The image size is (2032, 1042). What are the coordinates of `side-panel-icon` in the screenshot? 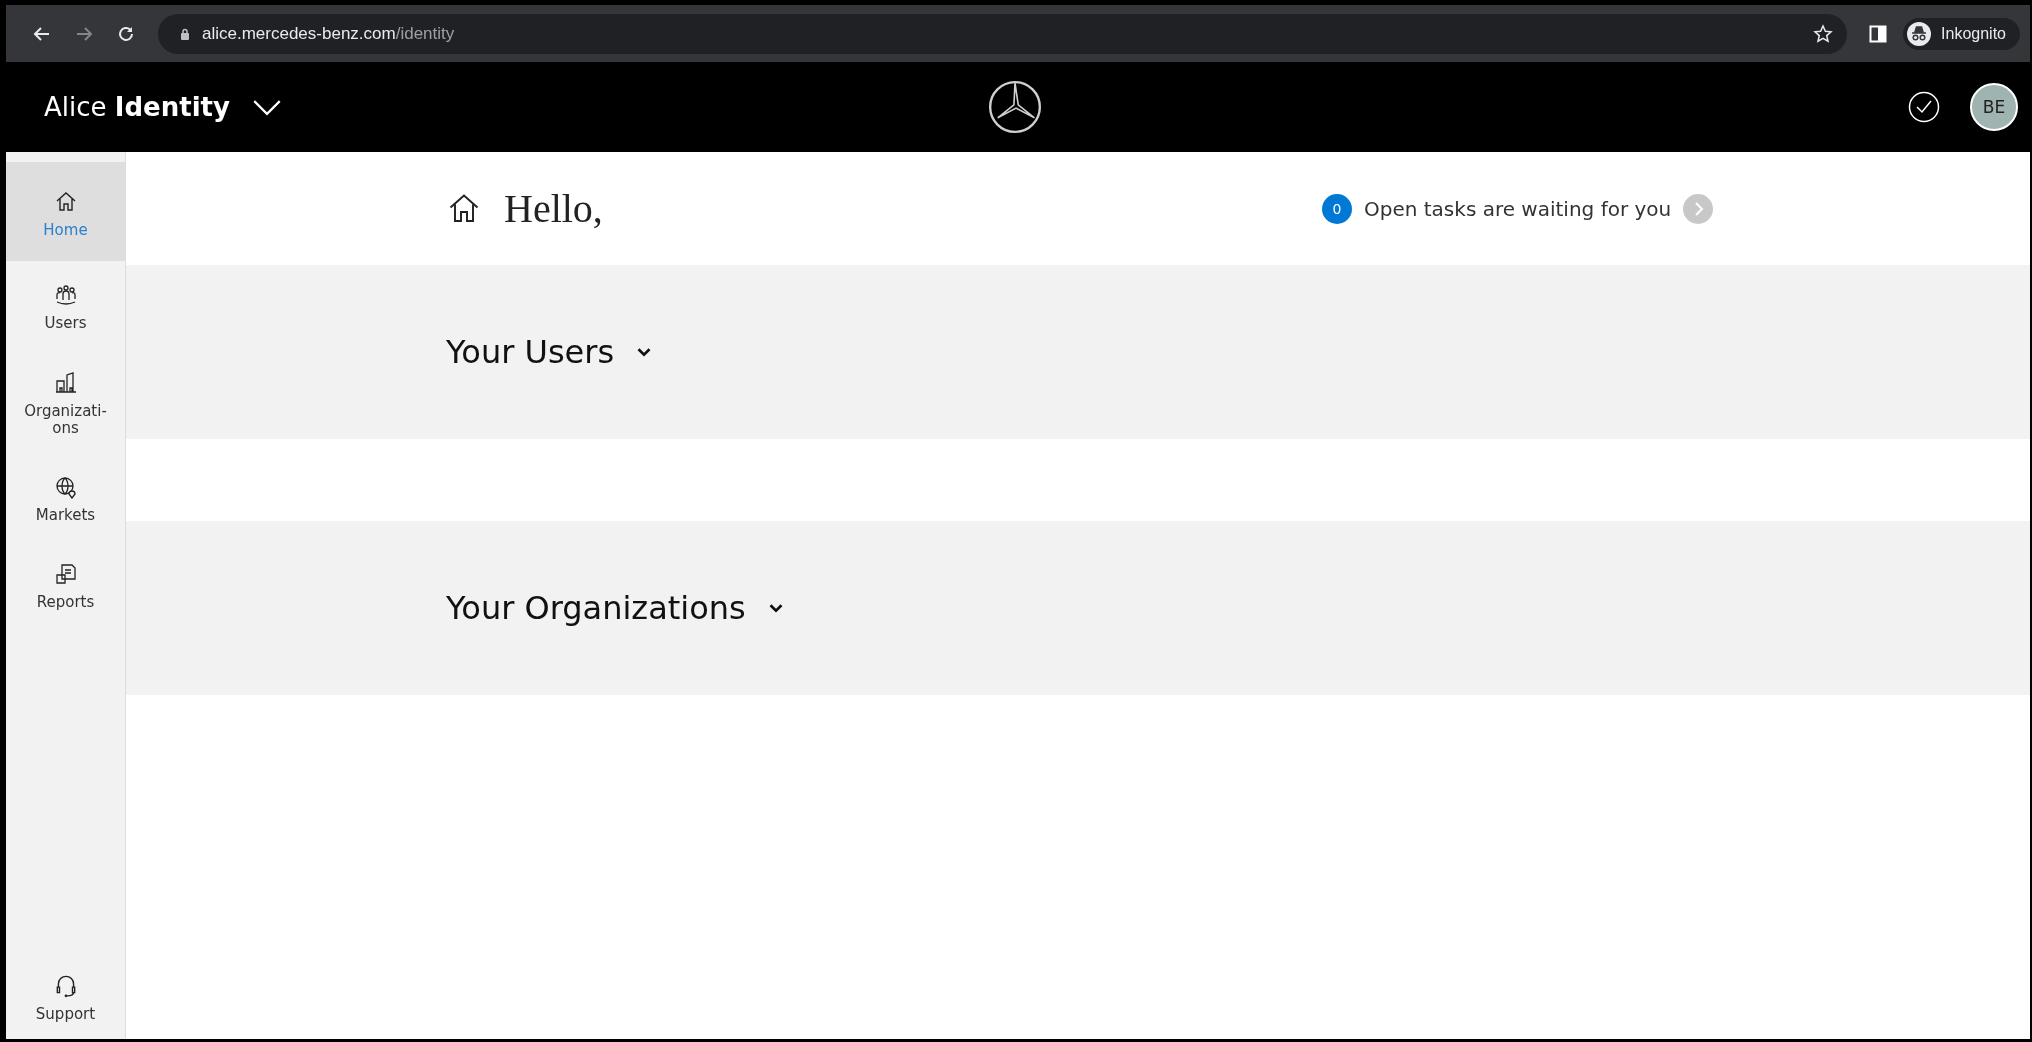 It's located at (1878, 33).